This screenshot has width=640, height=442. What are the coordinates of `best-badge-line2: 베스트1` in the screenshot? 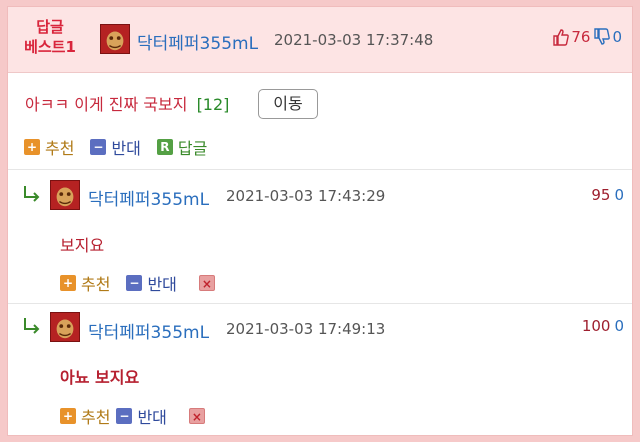 It's located at (50, 47).